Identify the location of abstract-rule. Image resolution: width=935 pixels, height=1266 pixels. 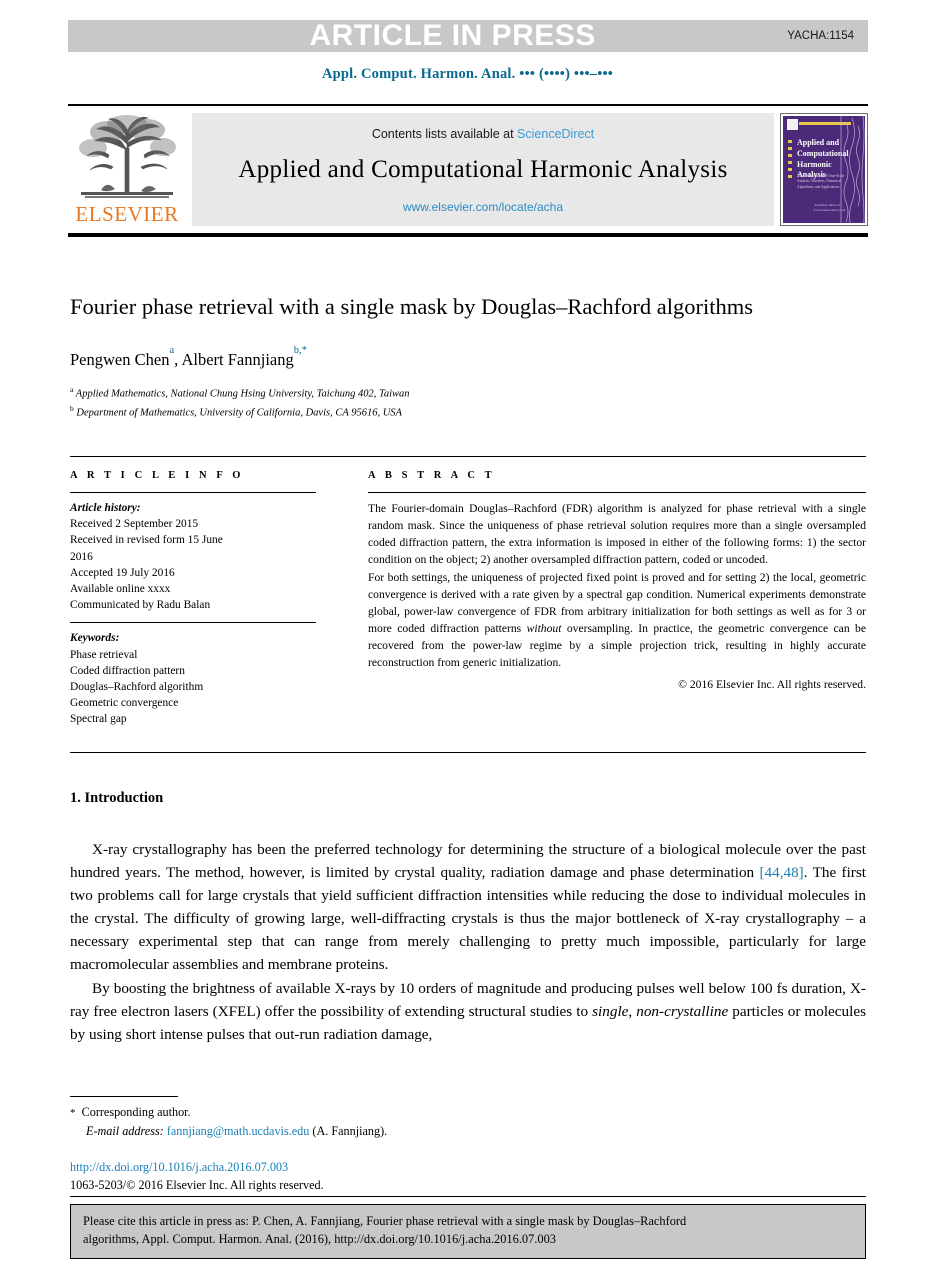
(617, 492).